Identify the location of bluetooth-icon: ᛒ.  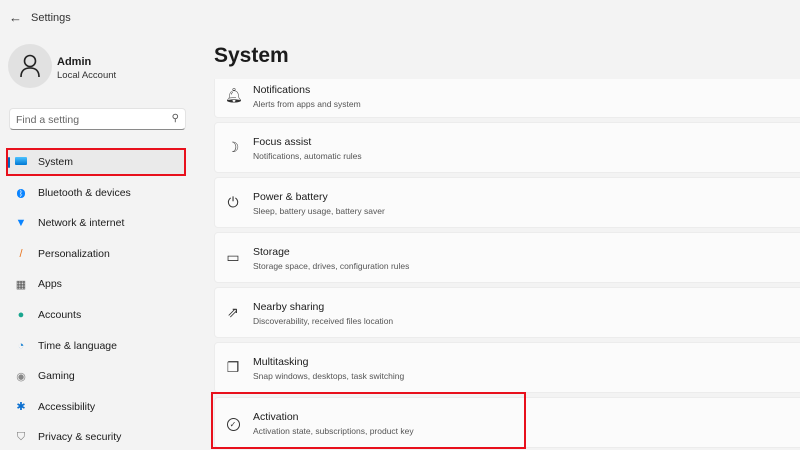
(21, 193).